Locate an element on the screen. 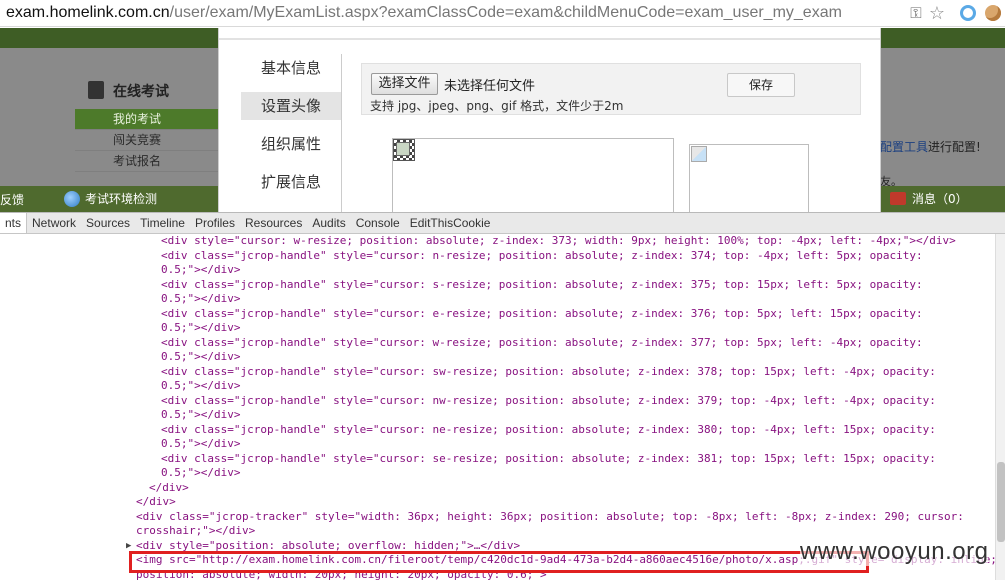 This screenshot has height=580, width=1005. config-hint: 配置工具进行配置! is located at coordinates (930, 146).